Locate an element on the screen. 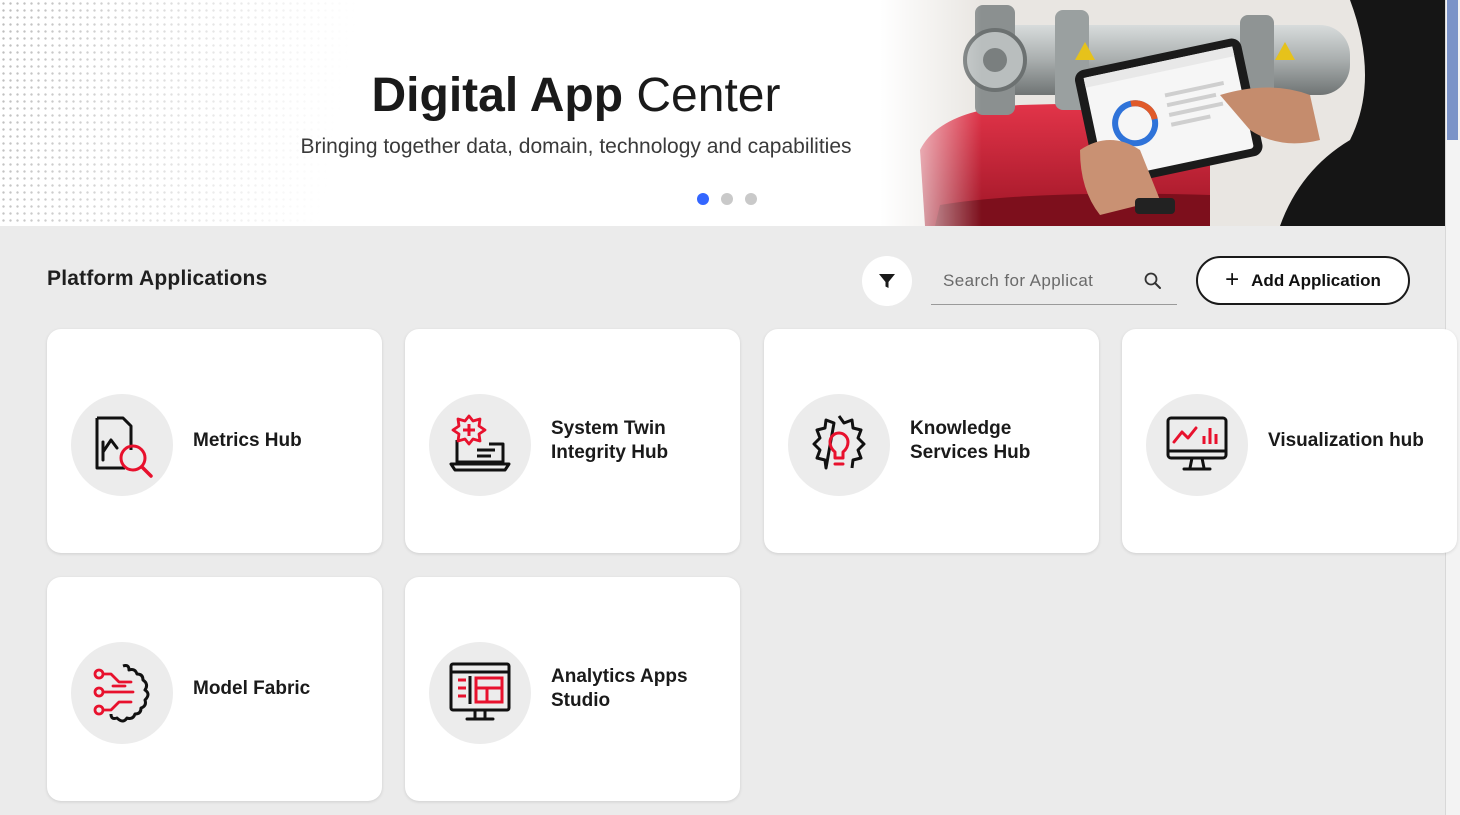 The image size is (1460, 815). analytics-studio-icon is located at coordinates (480, 691).